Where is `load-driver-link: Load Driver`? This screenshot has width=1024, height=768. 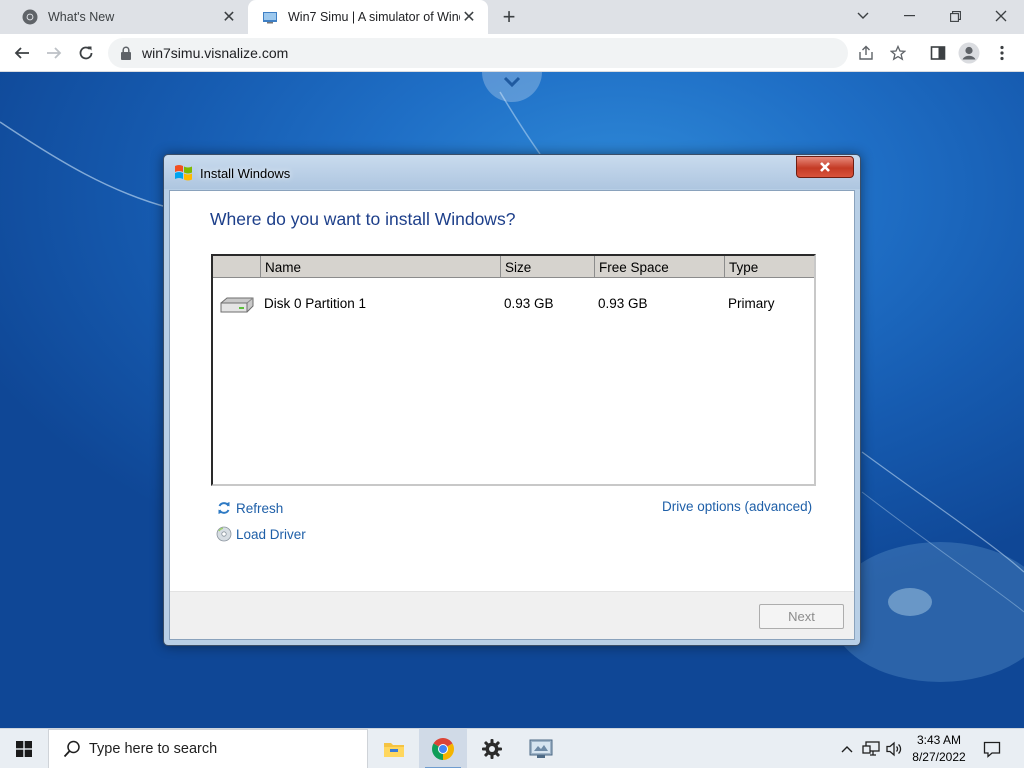 load-driver-link: Load Driver is located at coordinates (261, 534).